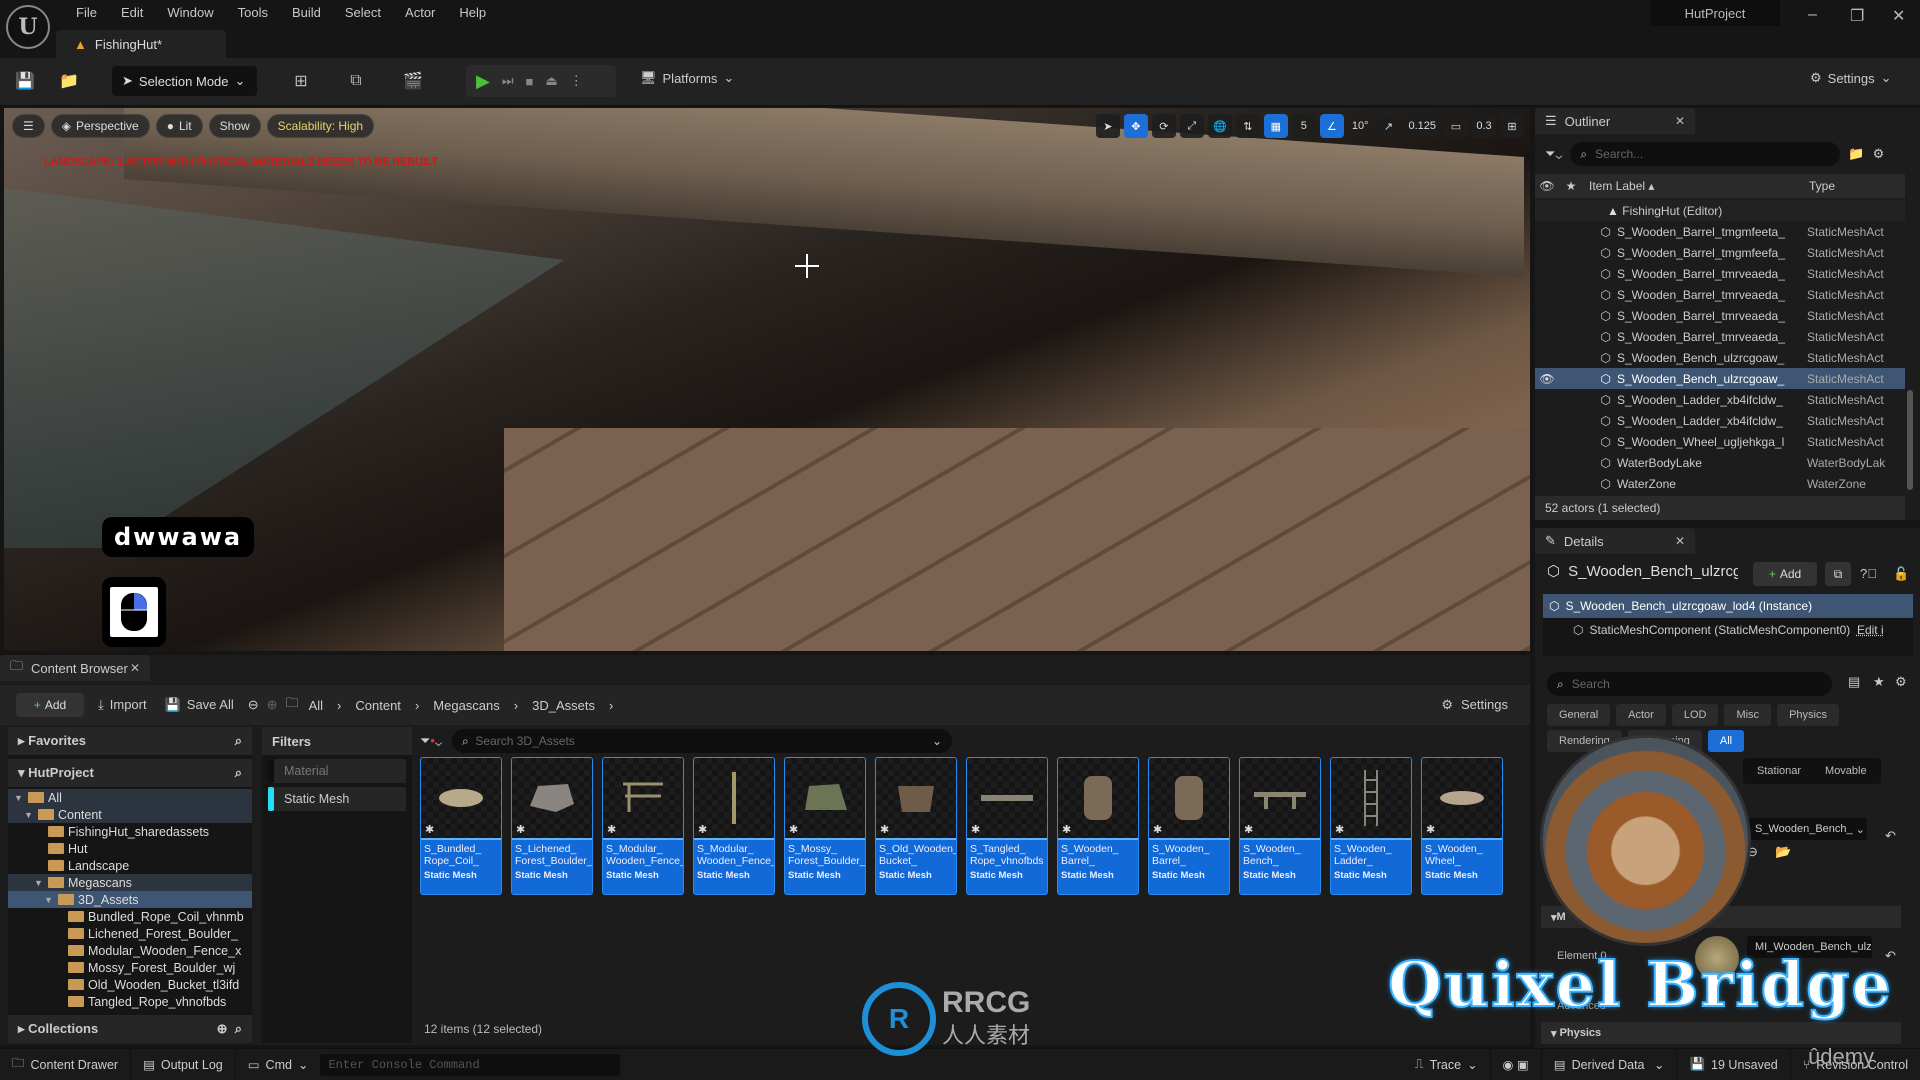  What do you see at coordinates (320, 126) in the screenshot?
I see `scalability-button: Scalability: High` at bounding box center [320, 126].